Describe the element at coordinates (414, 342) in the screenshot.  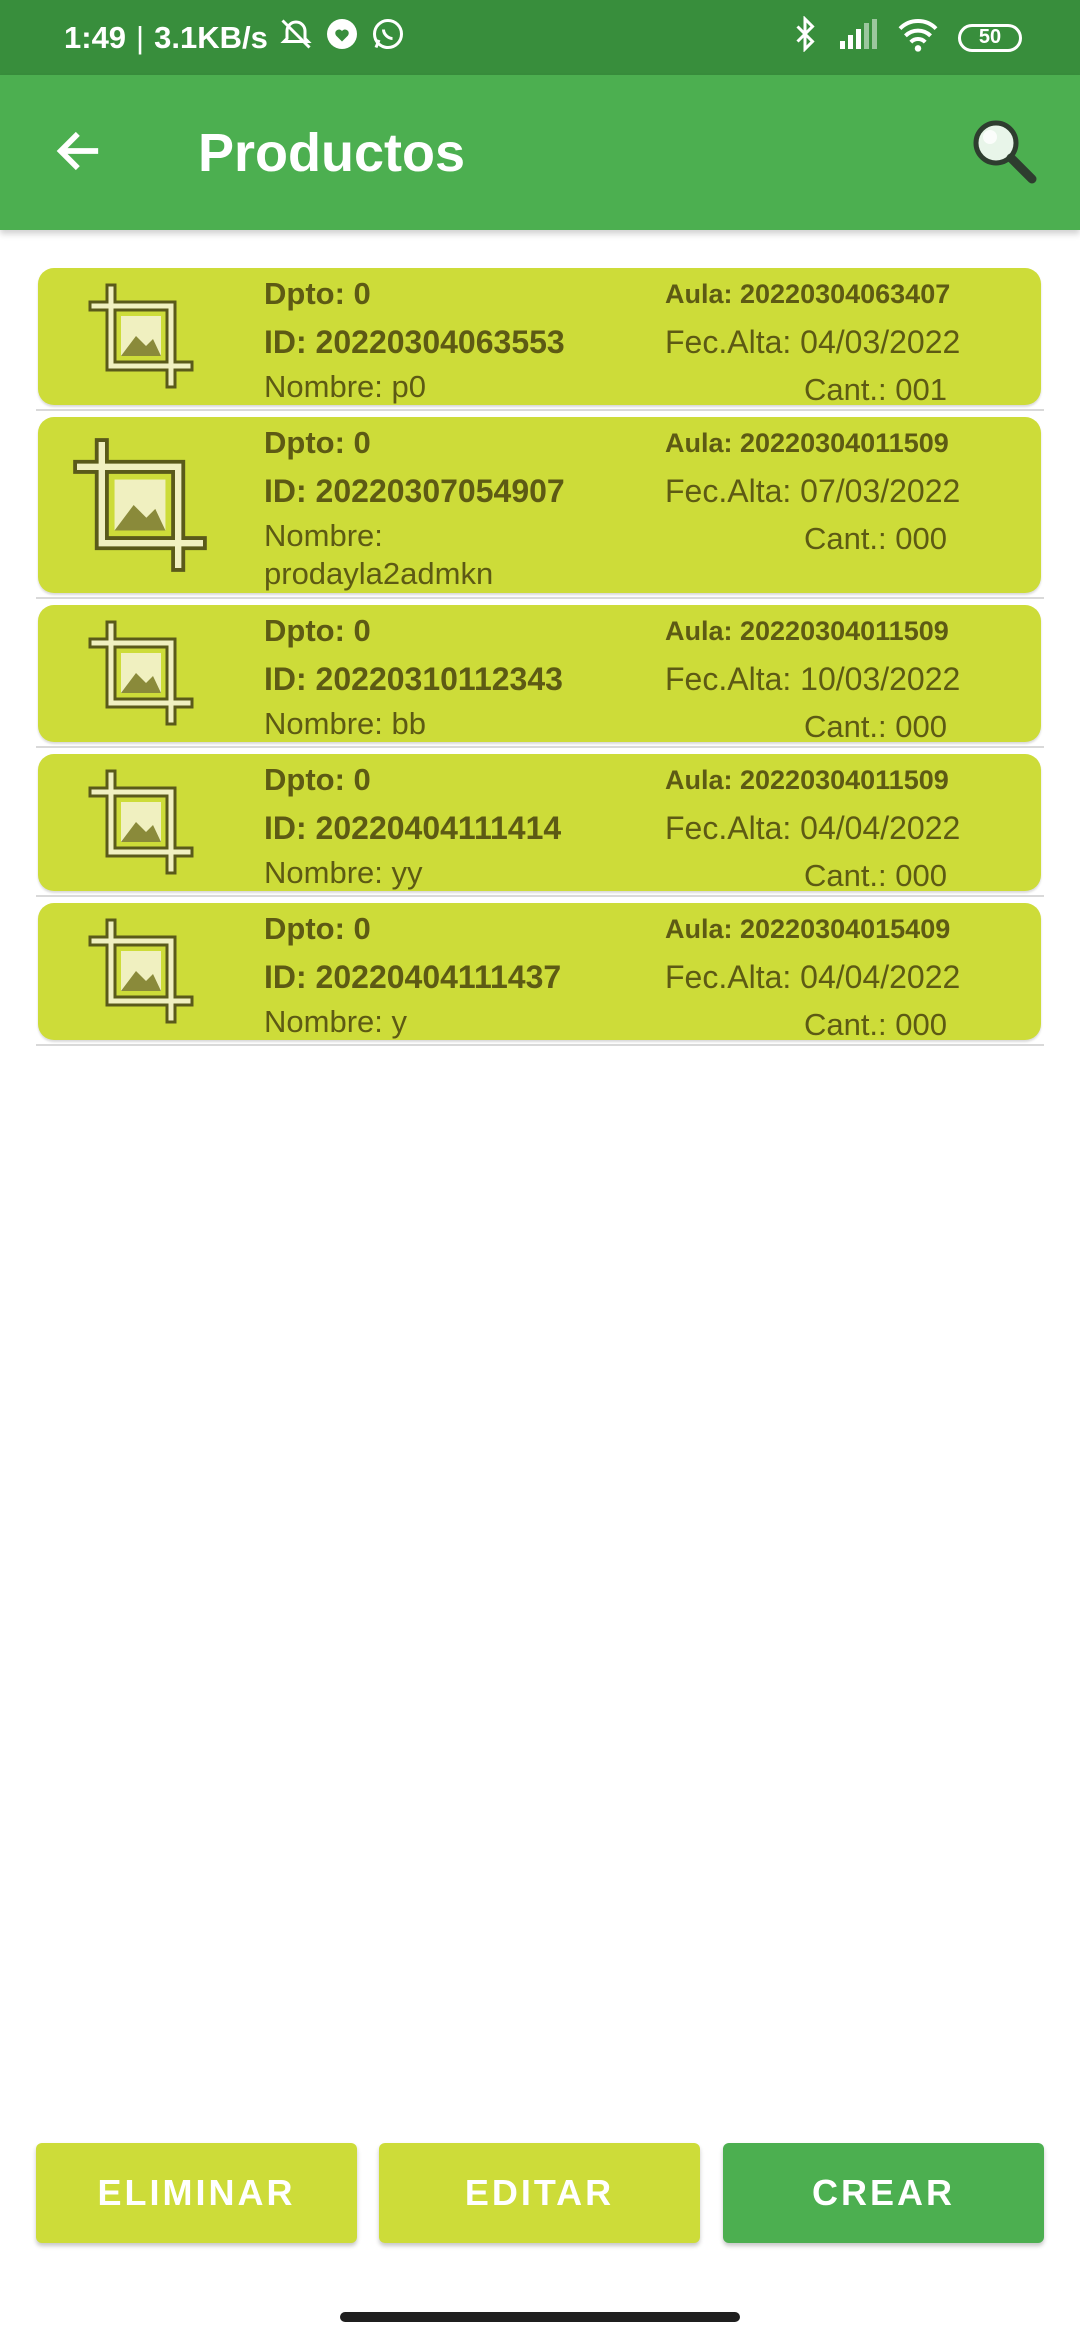
I see `product-id: ID: 20220304063553` at that location.